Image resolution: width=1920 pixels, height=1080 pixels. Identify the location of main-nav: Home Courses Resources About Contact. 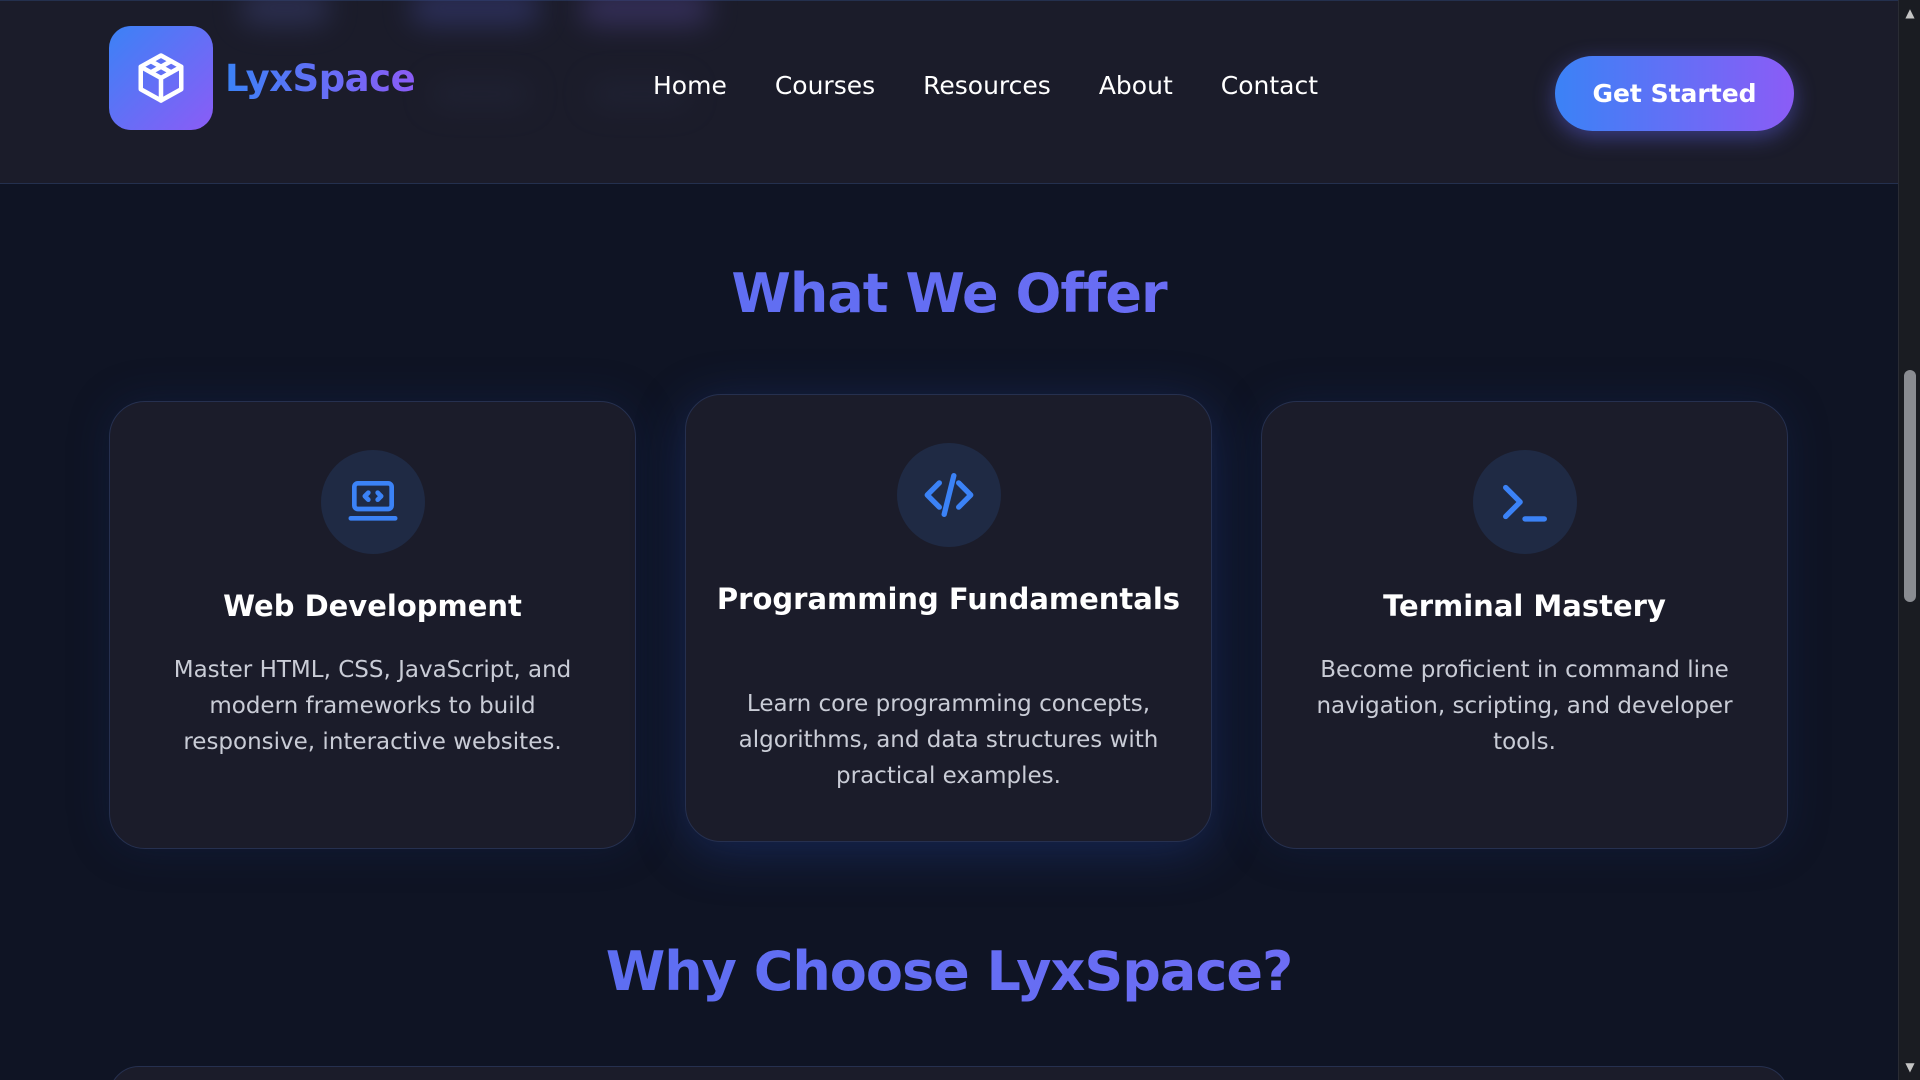
(985, 85).